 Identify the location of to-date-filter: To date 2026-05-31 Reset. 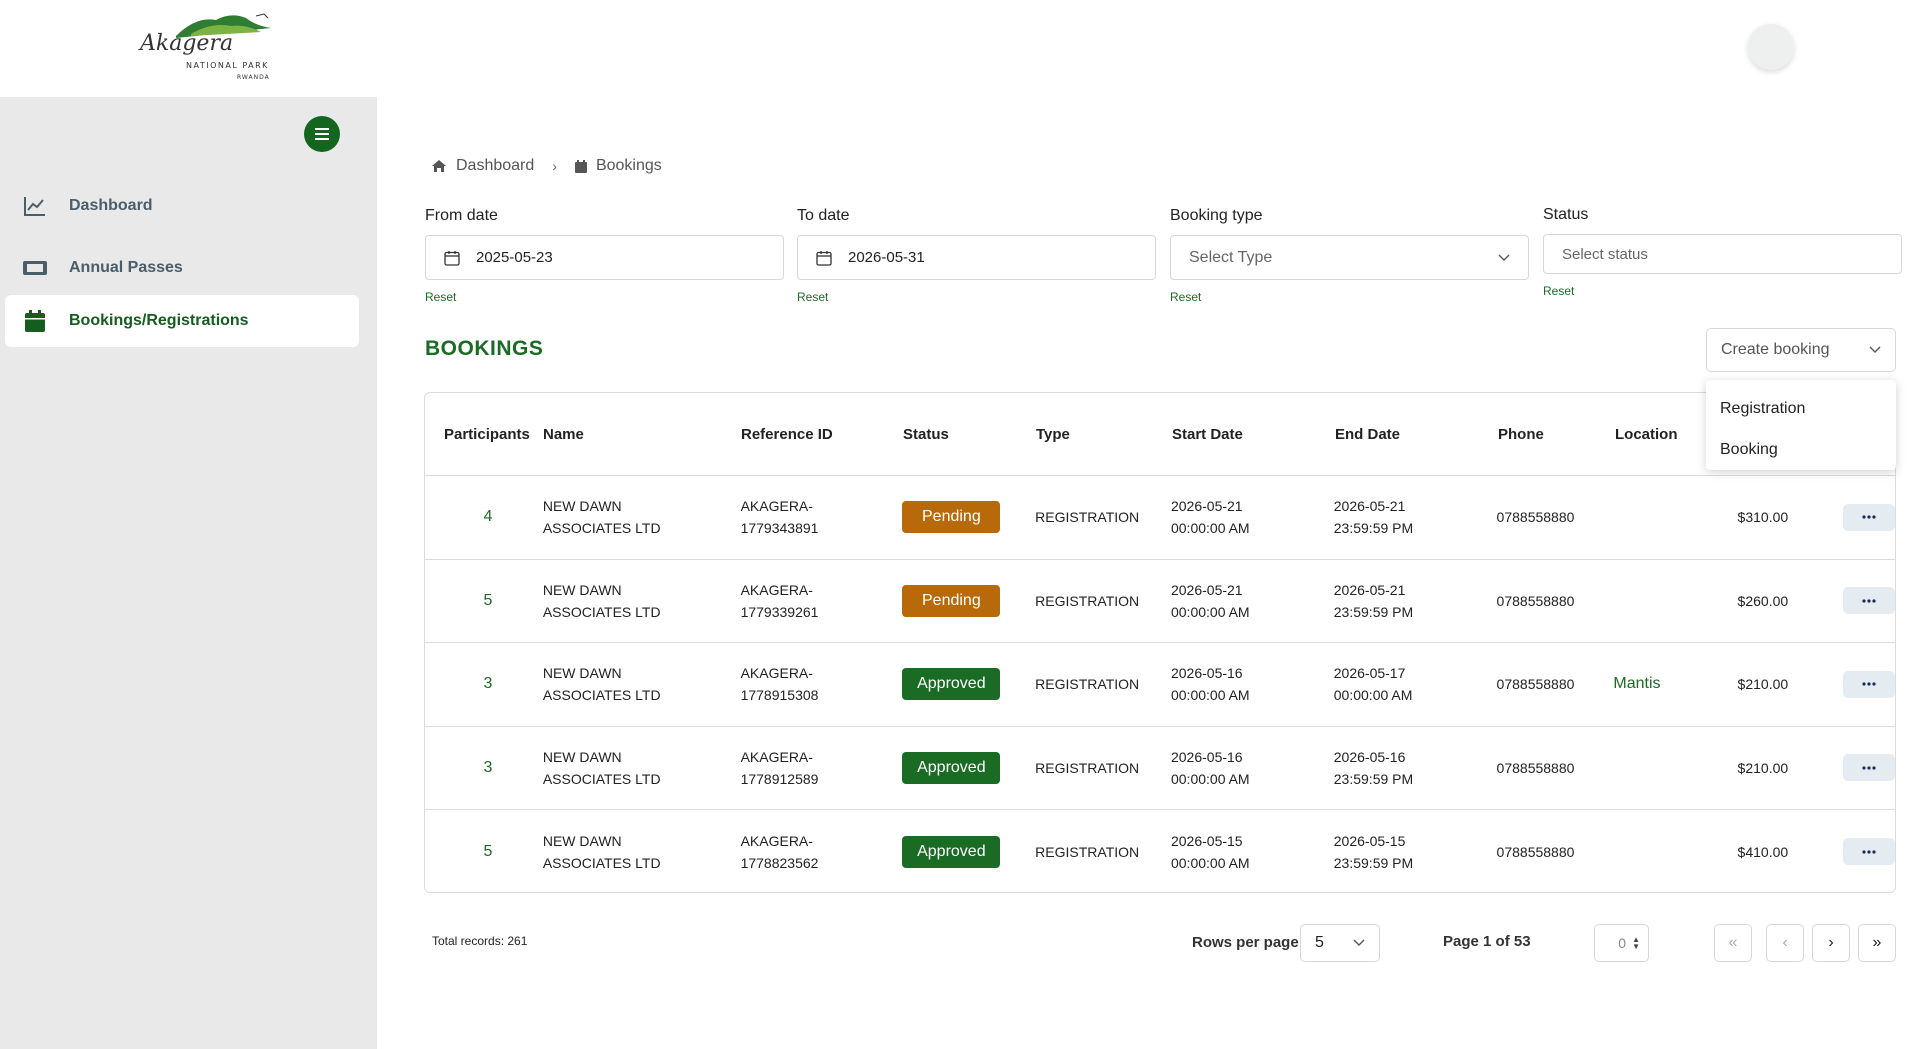
(976, 255).